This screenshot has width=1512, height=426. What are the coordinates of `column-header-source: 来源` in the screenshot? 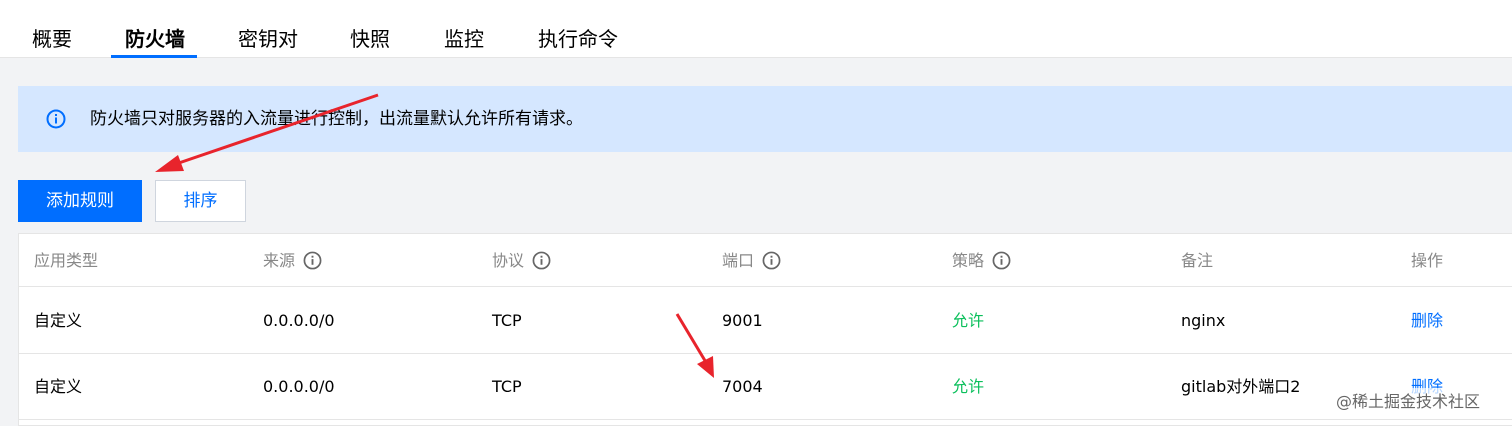 It's located at (292, 260).